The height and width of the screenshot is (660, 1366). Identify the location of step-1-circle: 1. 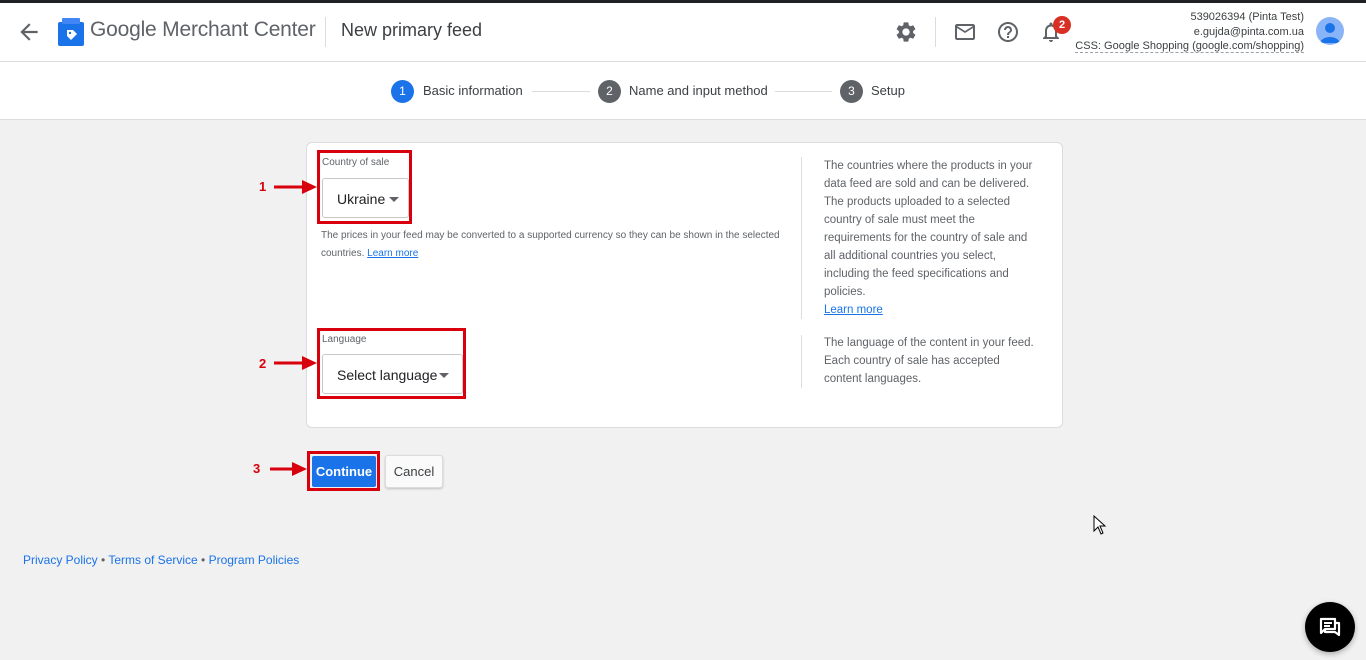
(402, 91).